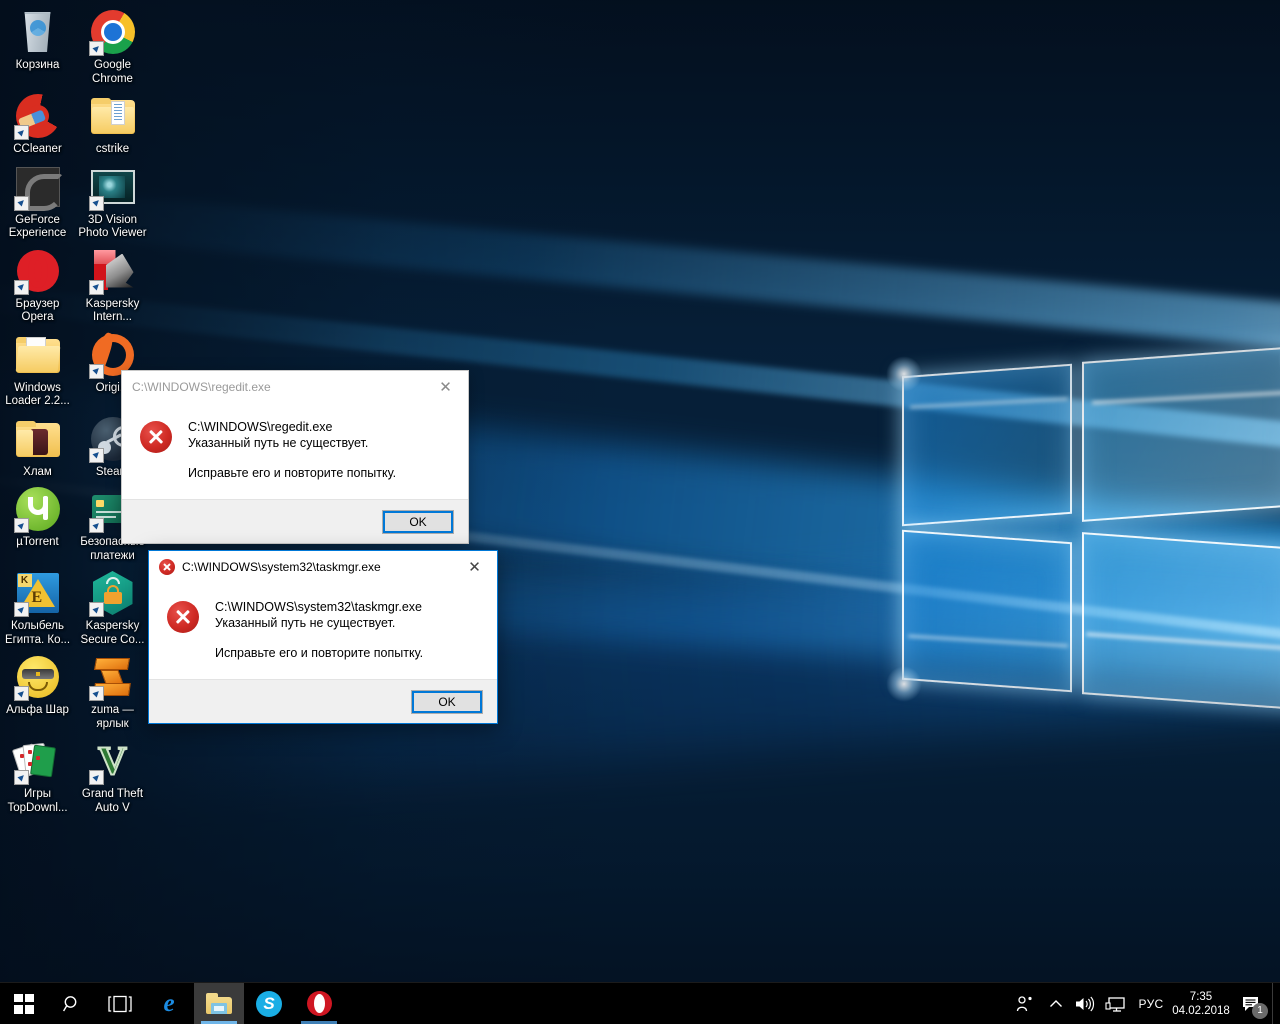  Describe the element at coordinates (1260, 1010) in the screenshot. I see `notification-count-badge: 1` at that location.